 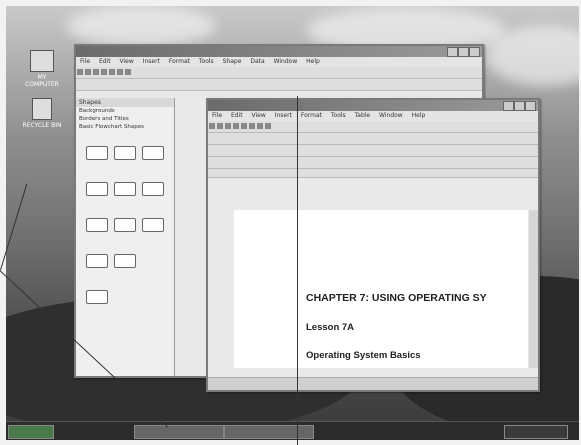 What do you see at coordinates (97, 261) in the screenshot?
I see `shape-connector-icon` at bounding box center [97, 261].